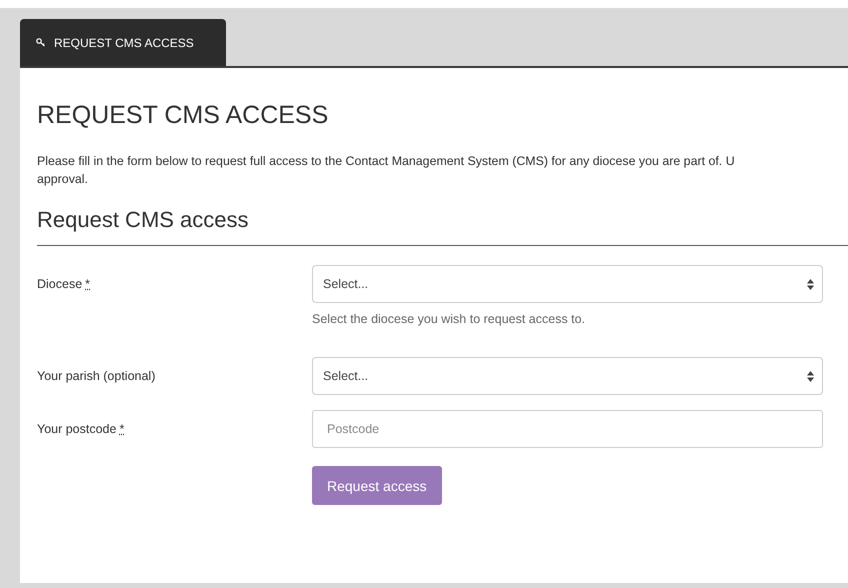 This screenshot has height=588, width=848. I want to click on request-access-button: Request access, so click(377, 485).